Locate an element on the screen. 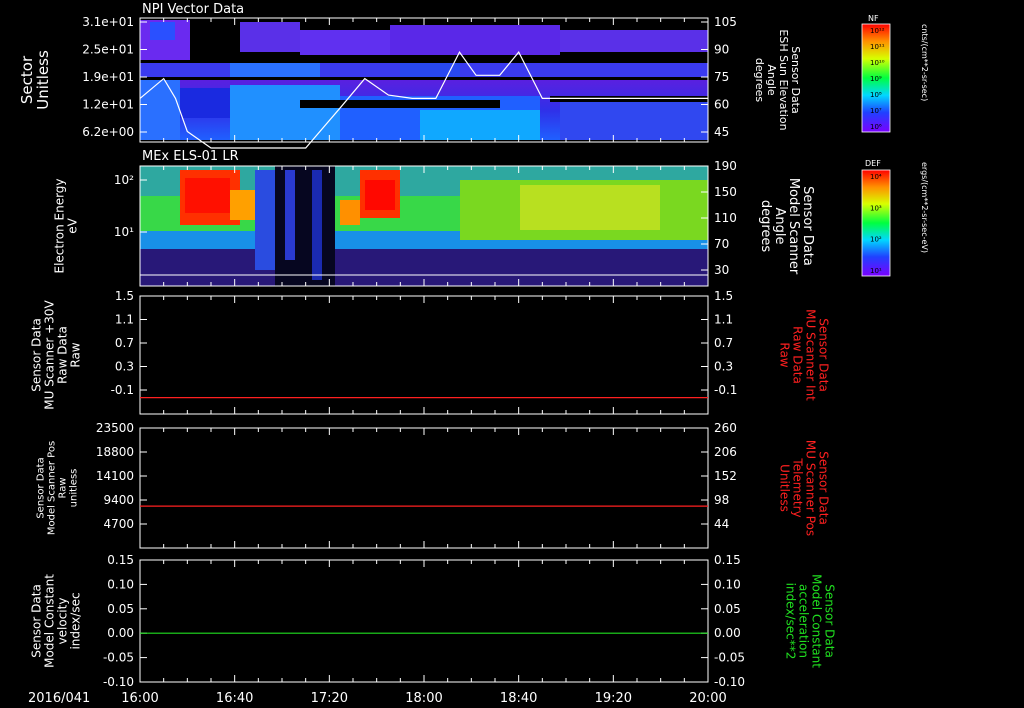  y-tick-label: 1.9e+01 is located at coordinates (108, 77).